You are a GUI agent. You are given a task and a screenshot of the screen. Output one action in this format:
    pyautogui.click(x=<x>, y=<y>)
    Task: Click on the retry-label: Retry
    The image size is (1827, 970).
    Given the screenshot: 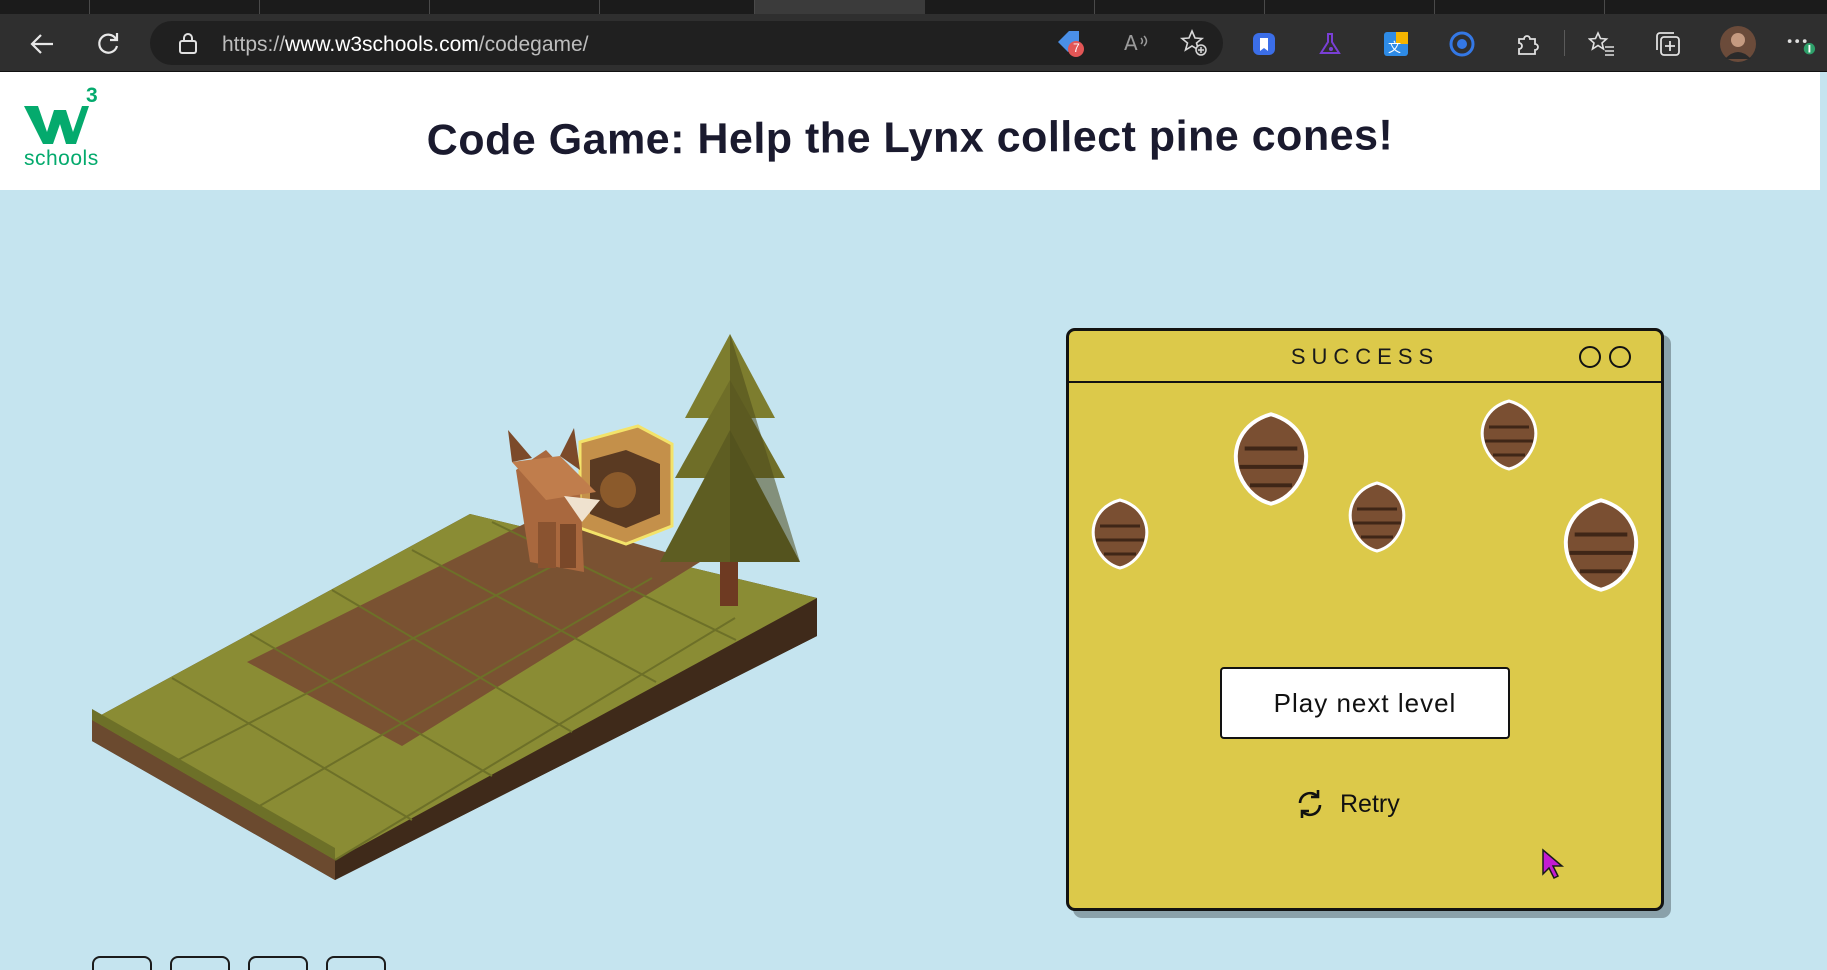 What is the action you would take?
    pyautogui.click(x=1370, y=803)
    